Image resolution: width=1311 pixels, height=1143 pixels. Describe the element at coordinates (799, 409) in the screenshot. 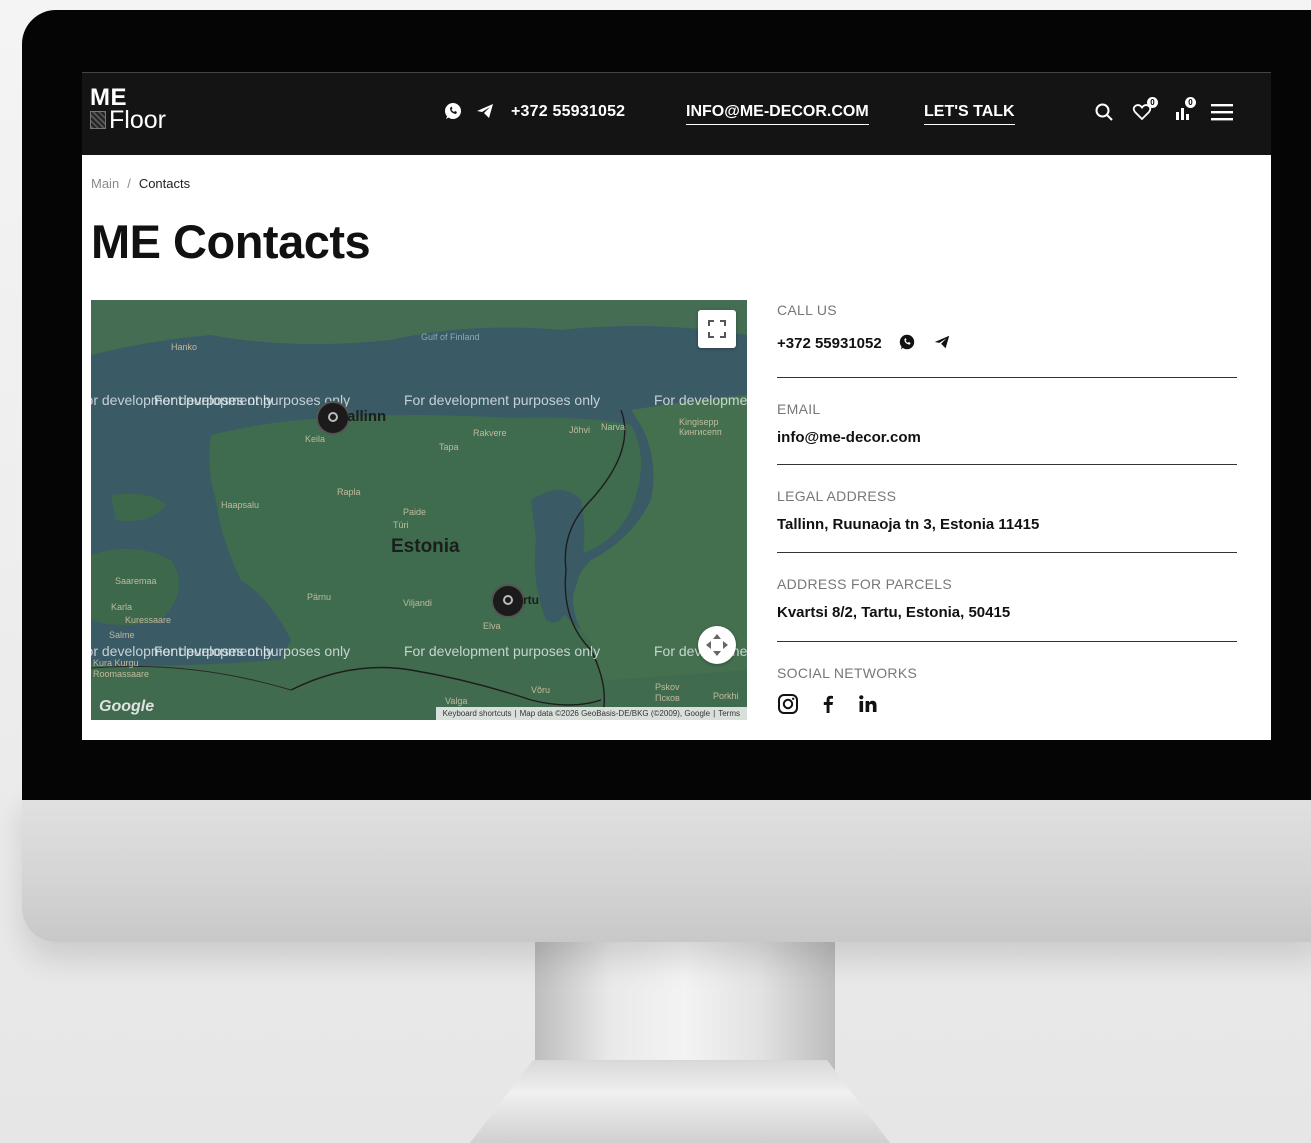

I see `email-label: EMAIL` at that location.